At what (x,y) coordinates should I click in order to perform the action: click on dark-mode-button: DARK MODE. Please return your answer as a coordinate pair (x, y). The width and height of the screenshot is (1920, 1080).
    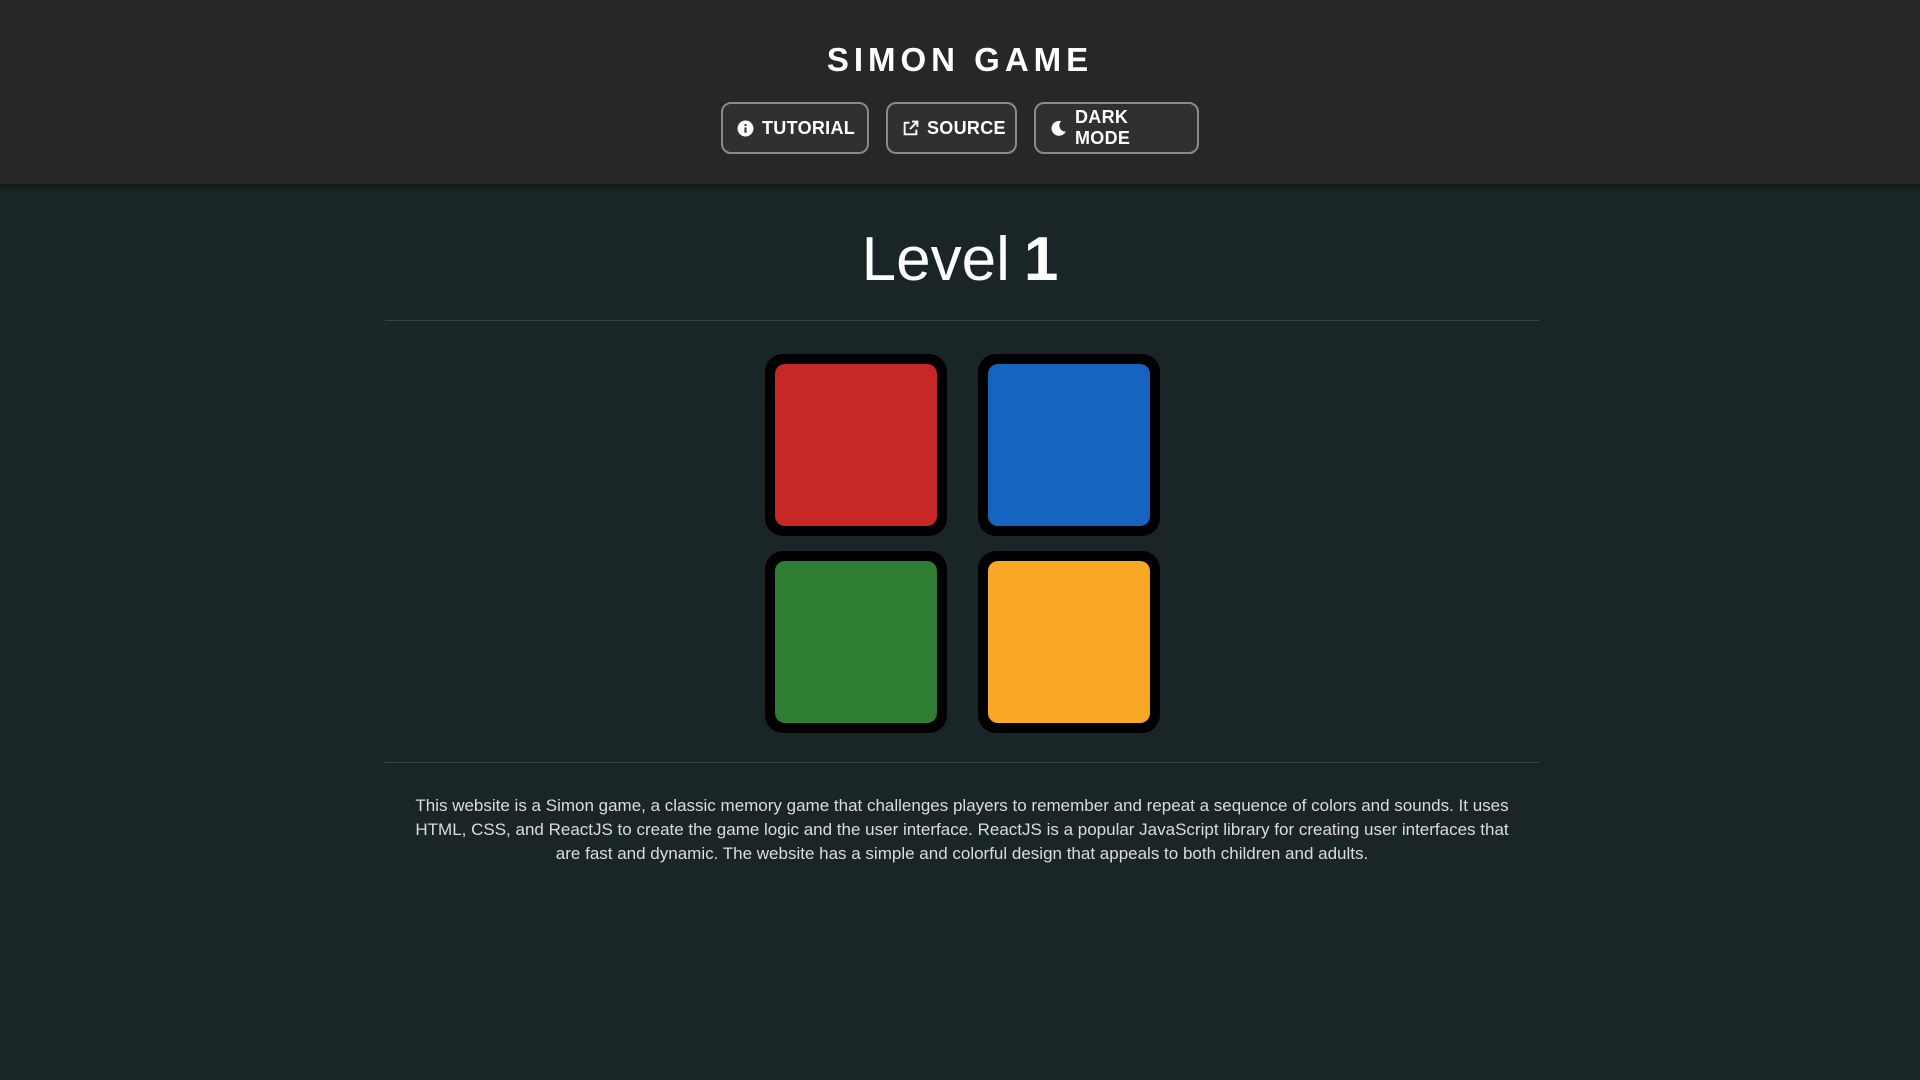
    Looking at the image, I should click on (1116, 128).